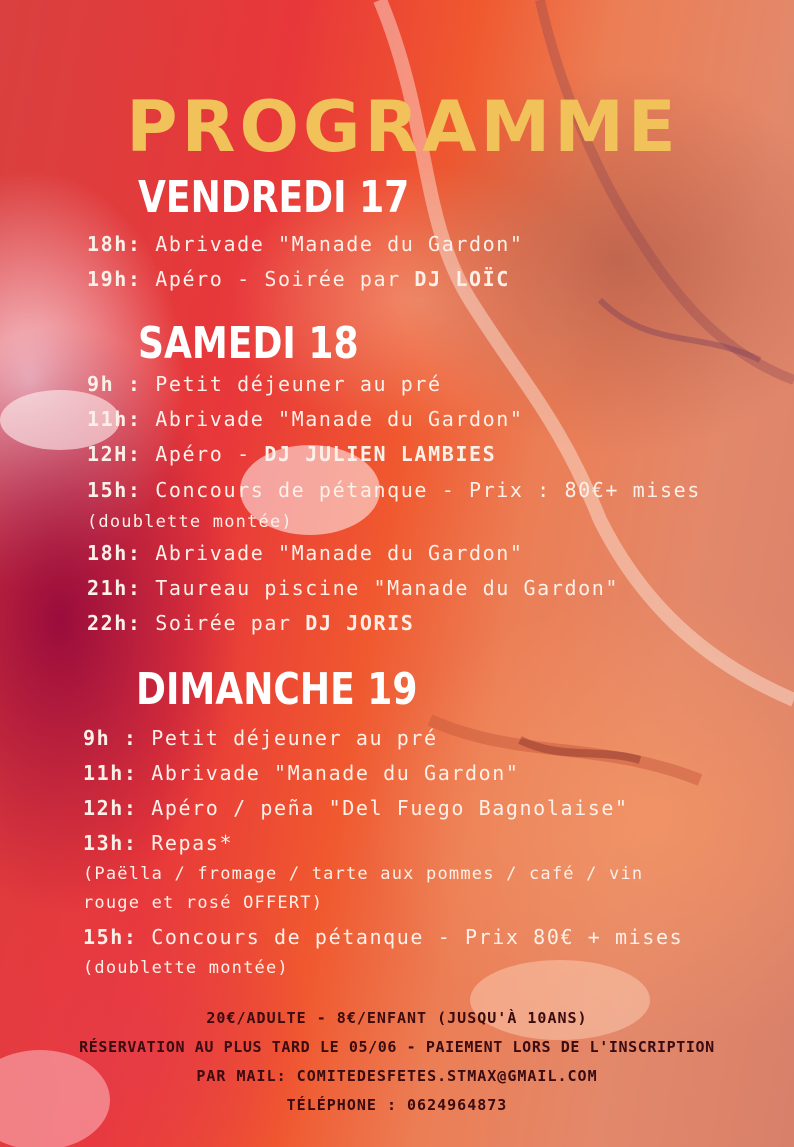  Describe the element at coordinates (210, 454) in the screenshot. I see `item-text: Apéro -` at that location.